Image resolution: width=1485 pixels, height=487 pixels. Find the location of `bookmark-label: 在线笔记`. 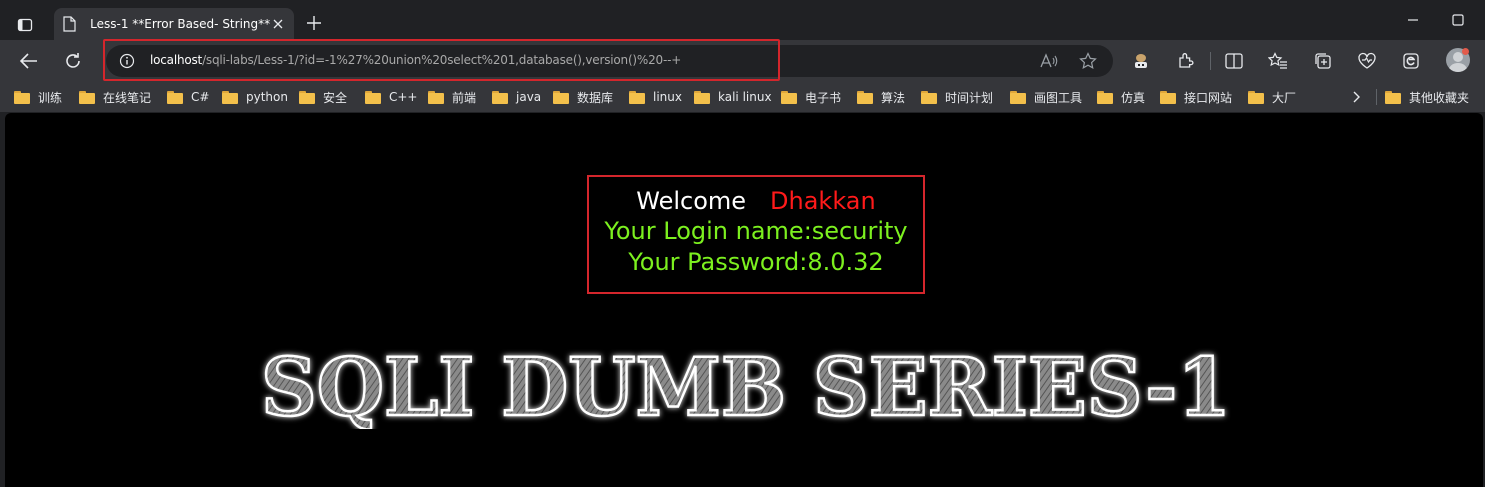

bookmark-label: 在线笔记 is located at coordinates (127, 97).